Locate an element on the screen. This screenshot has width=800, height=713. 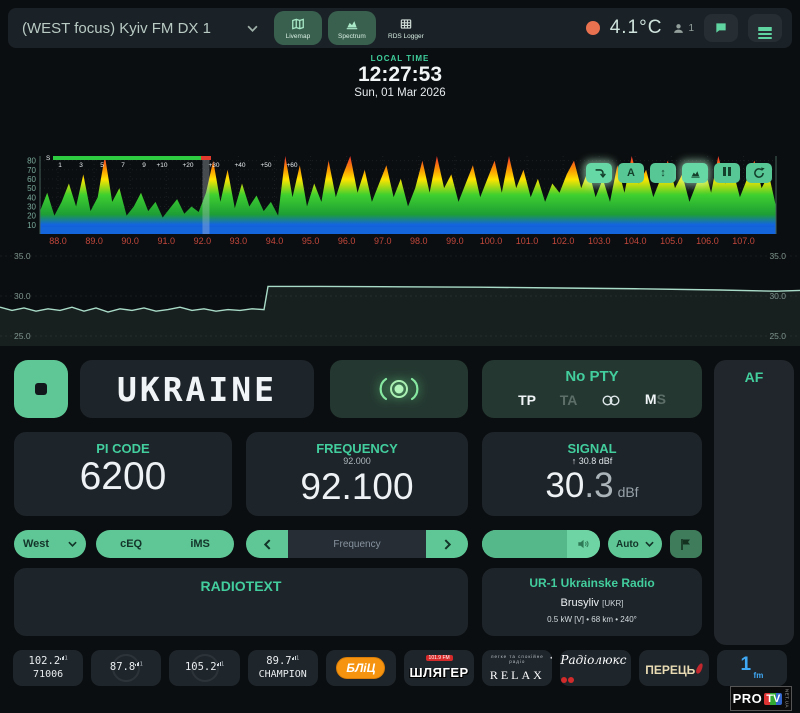
livemap-label: Livemap is located at coordinates (298, 36).